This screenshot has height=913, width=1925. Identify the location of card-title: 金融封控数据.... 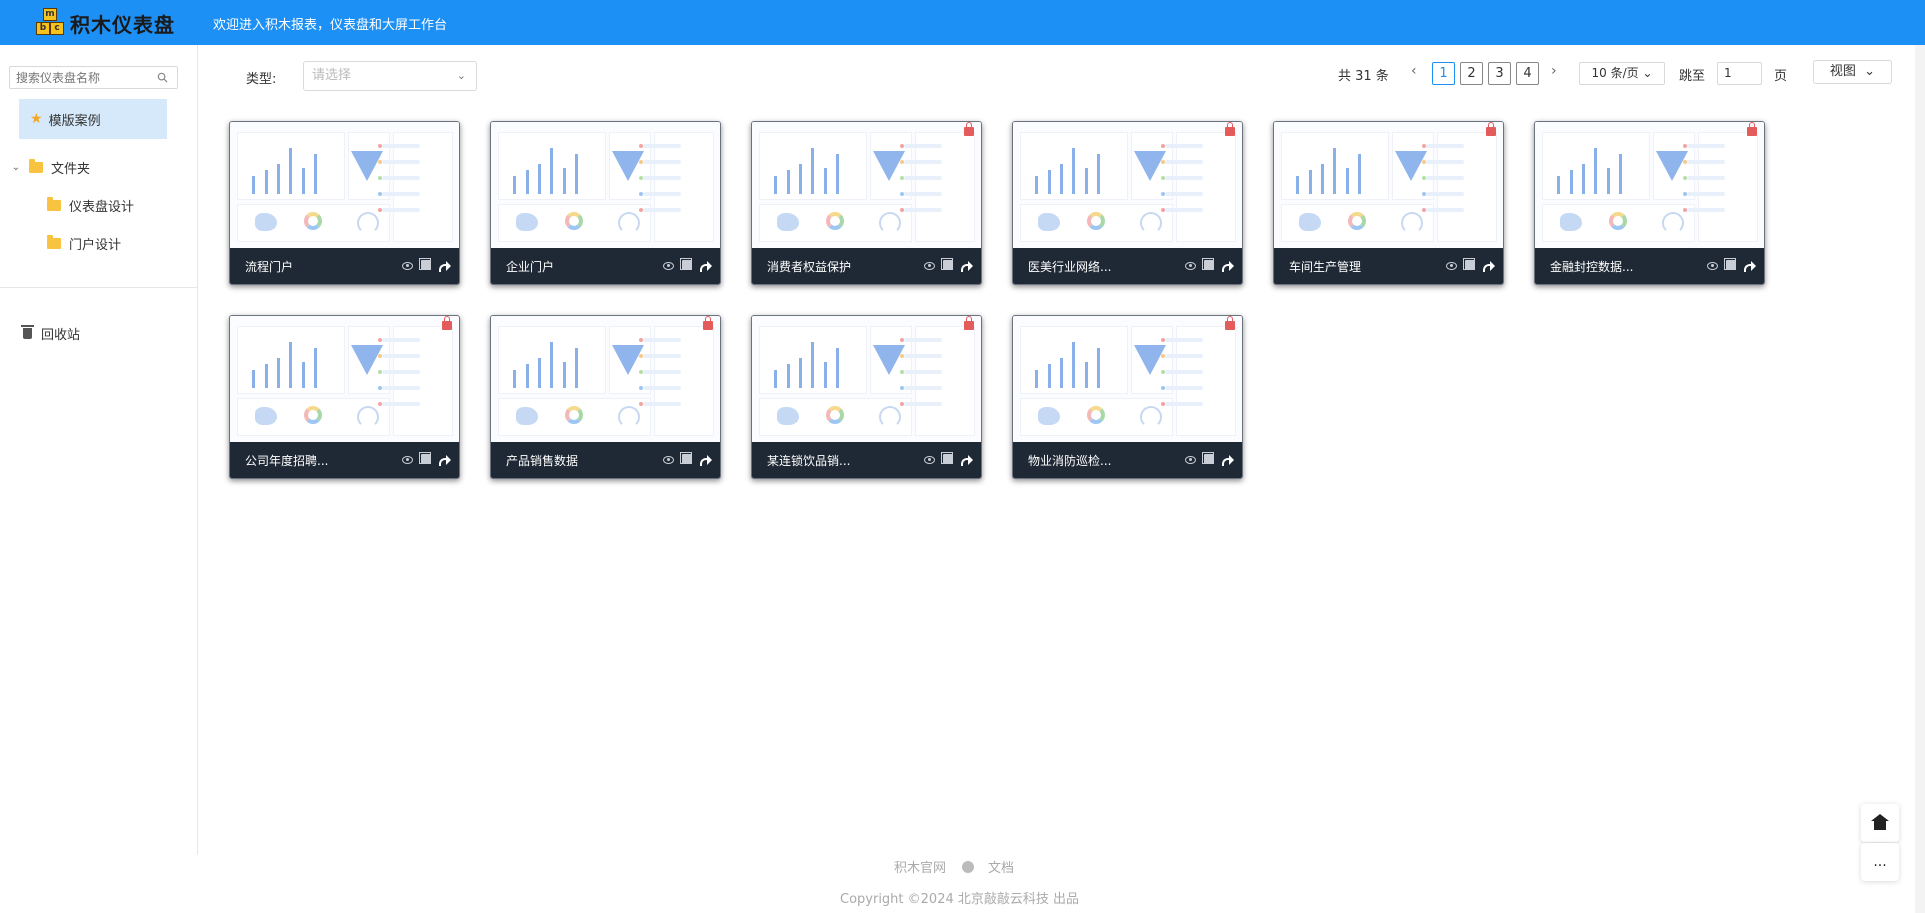
(1620, 266).